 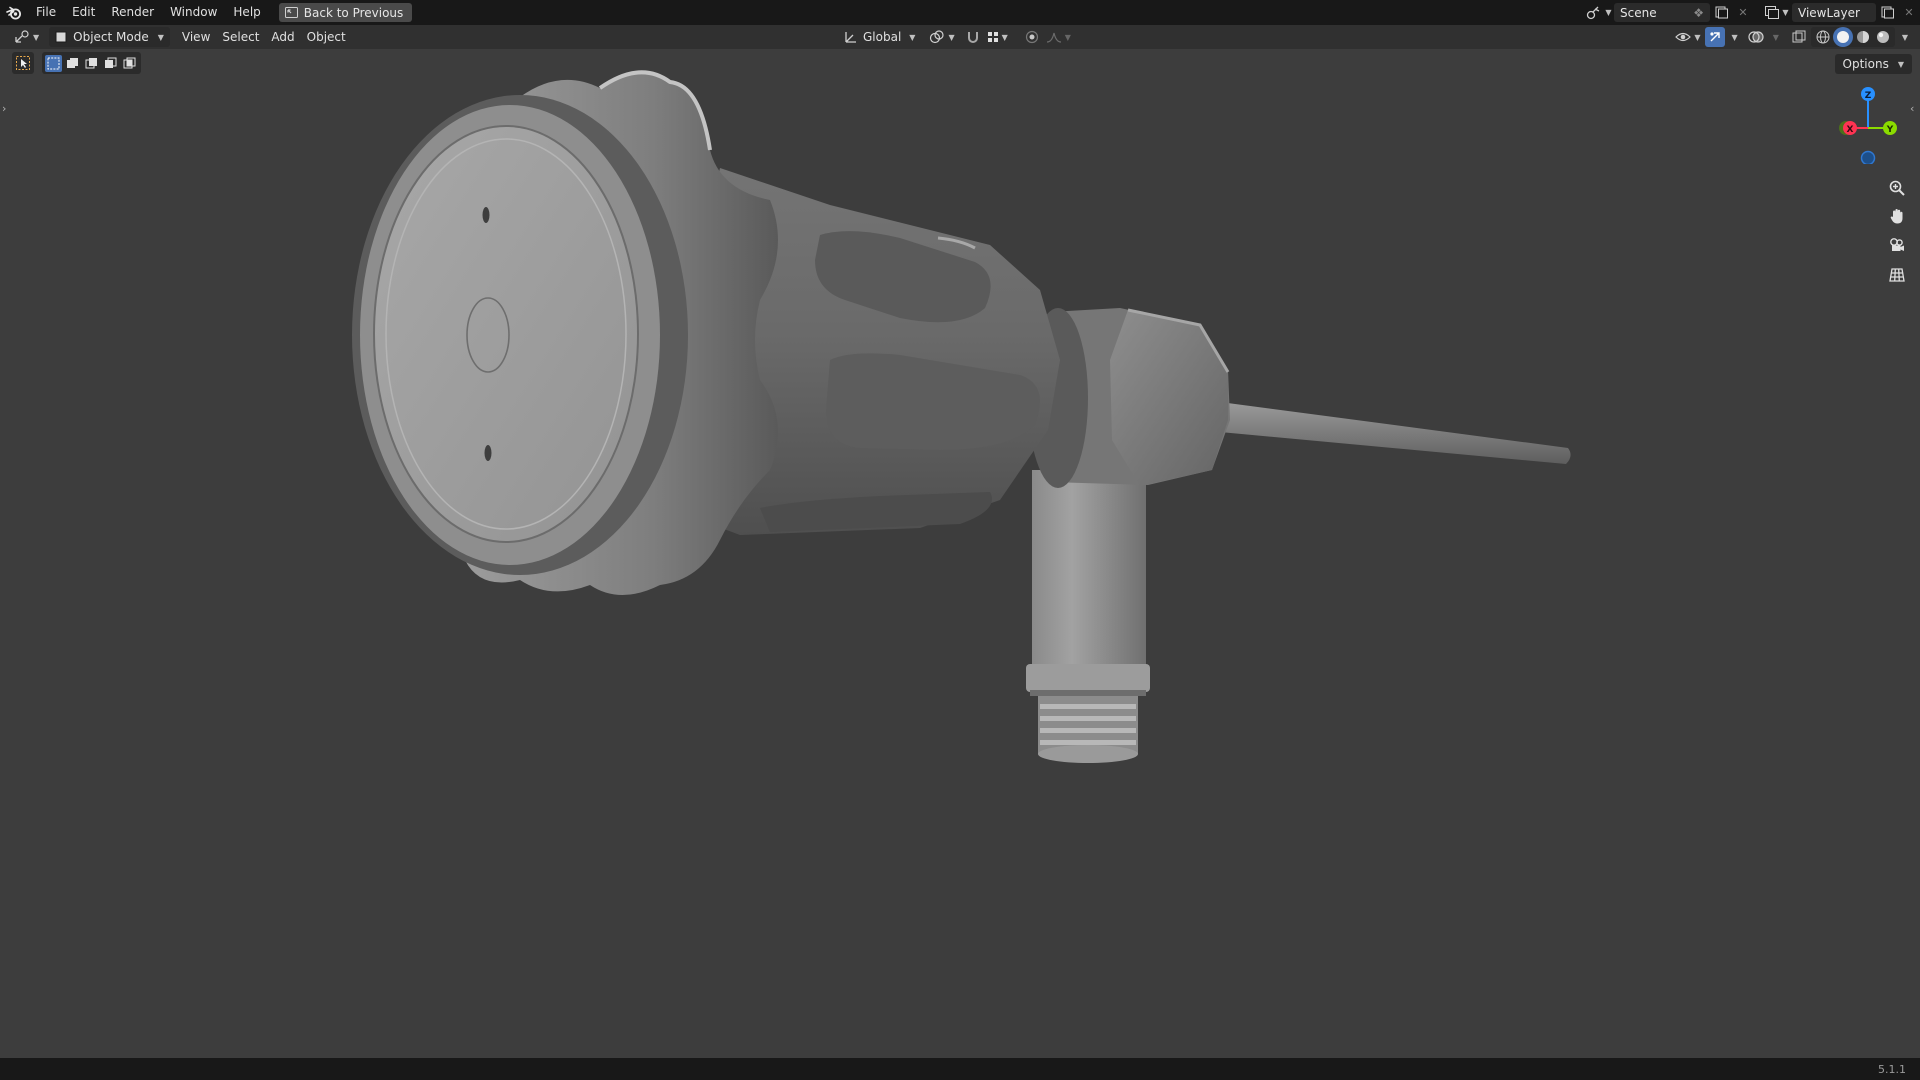 What do you see at coordinates (960, 1069) in the screenshot?
I see `status-bar: 5.1.1` at bounding box center [960, 1069].